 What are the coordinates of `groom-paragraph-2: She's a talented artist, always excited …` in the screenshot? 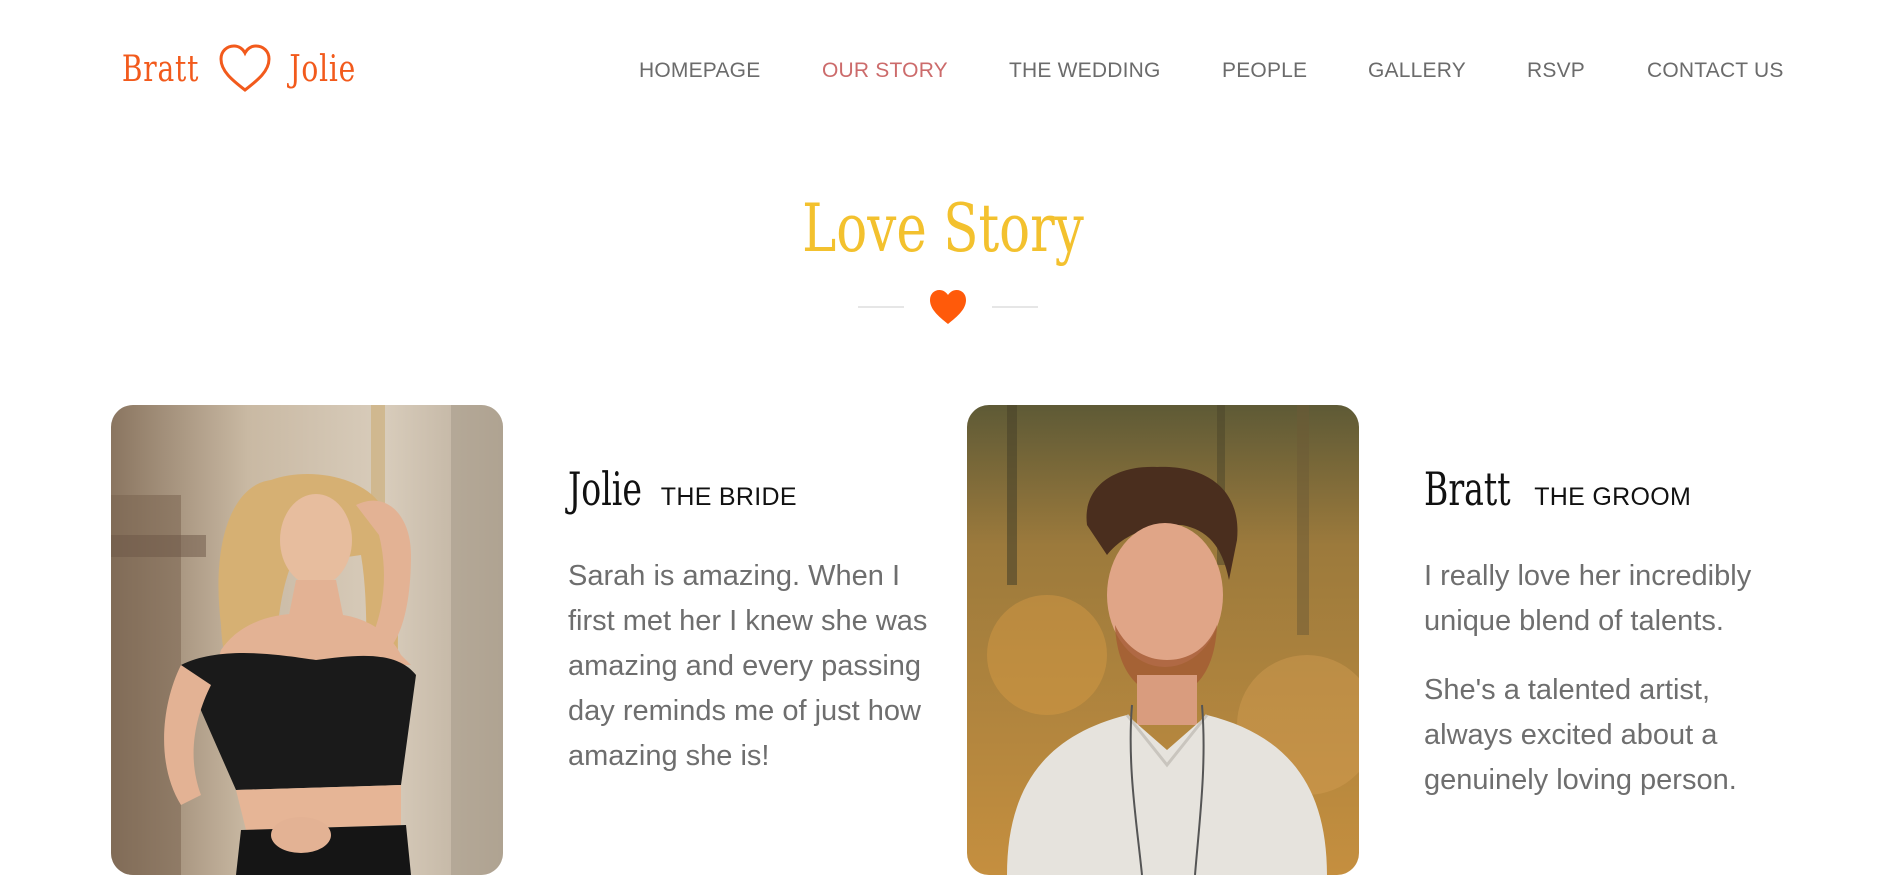 It's located at (1580, 735).